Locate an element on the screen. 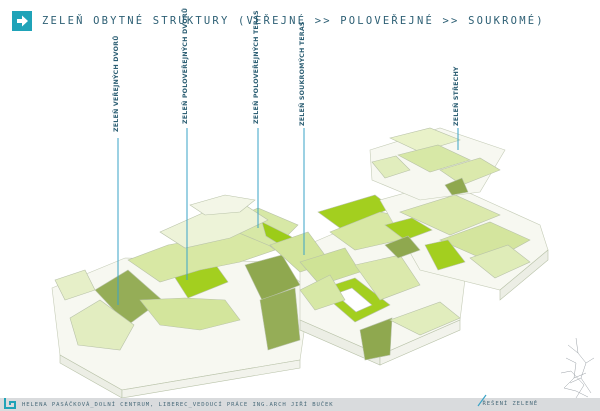 The height and width of the screenshot is (411, 600). label-private-terraces: ZELEŇ SOUKROMÝCH TERAS is located at coordinates (302, 73).